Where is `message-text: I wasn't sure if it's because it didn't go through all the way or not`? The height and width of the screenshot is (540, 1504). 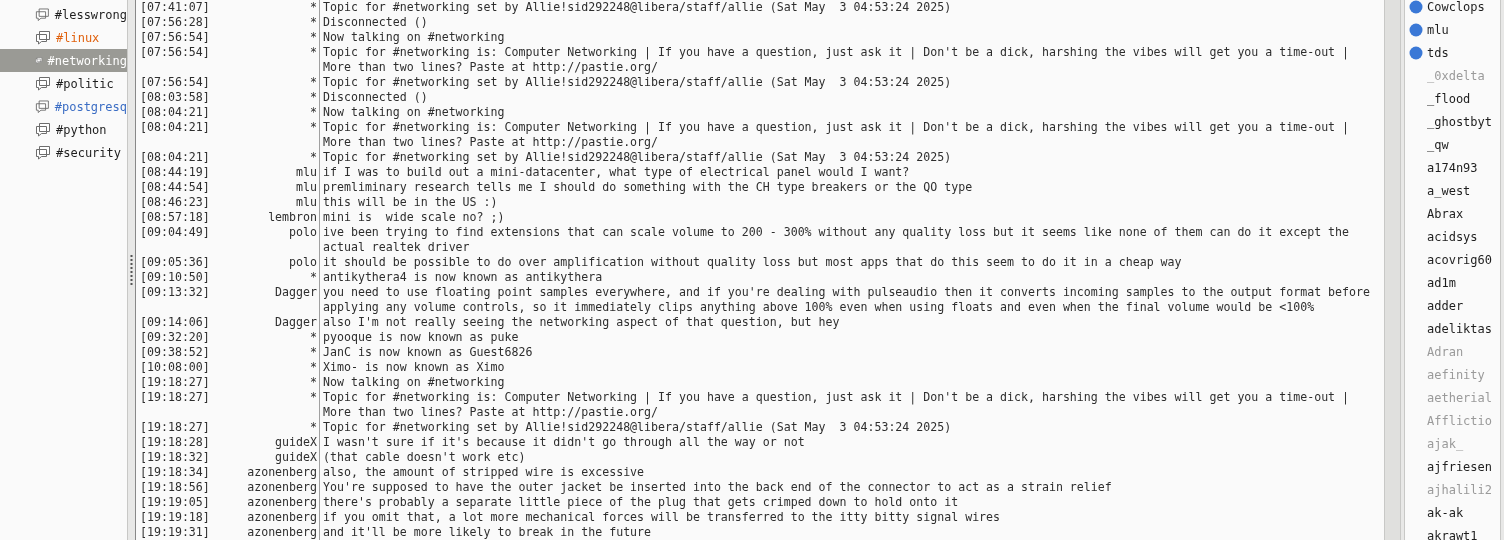
message-text: I wasn't sure if it's because it didn't go through all the way or not is located at coordinates (564, 442).